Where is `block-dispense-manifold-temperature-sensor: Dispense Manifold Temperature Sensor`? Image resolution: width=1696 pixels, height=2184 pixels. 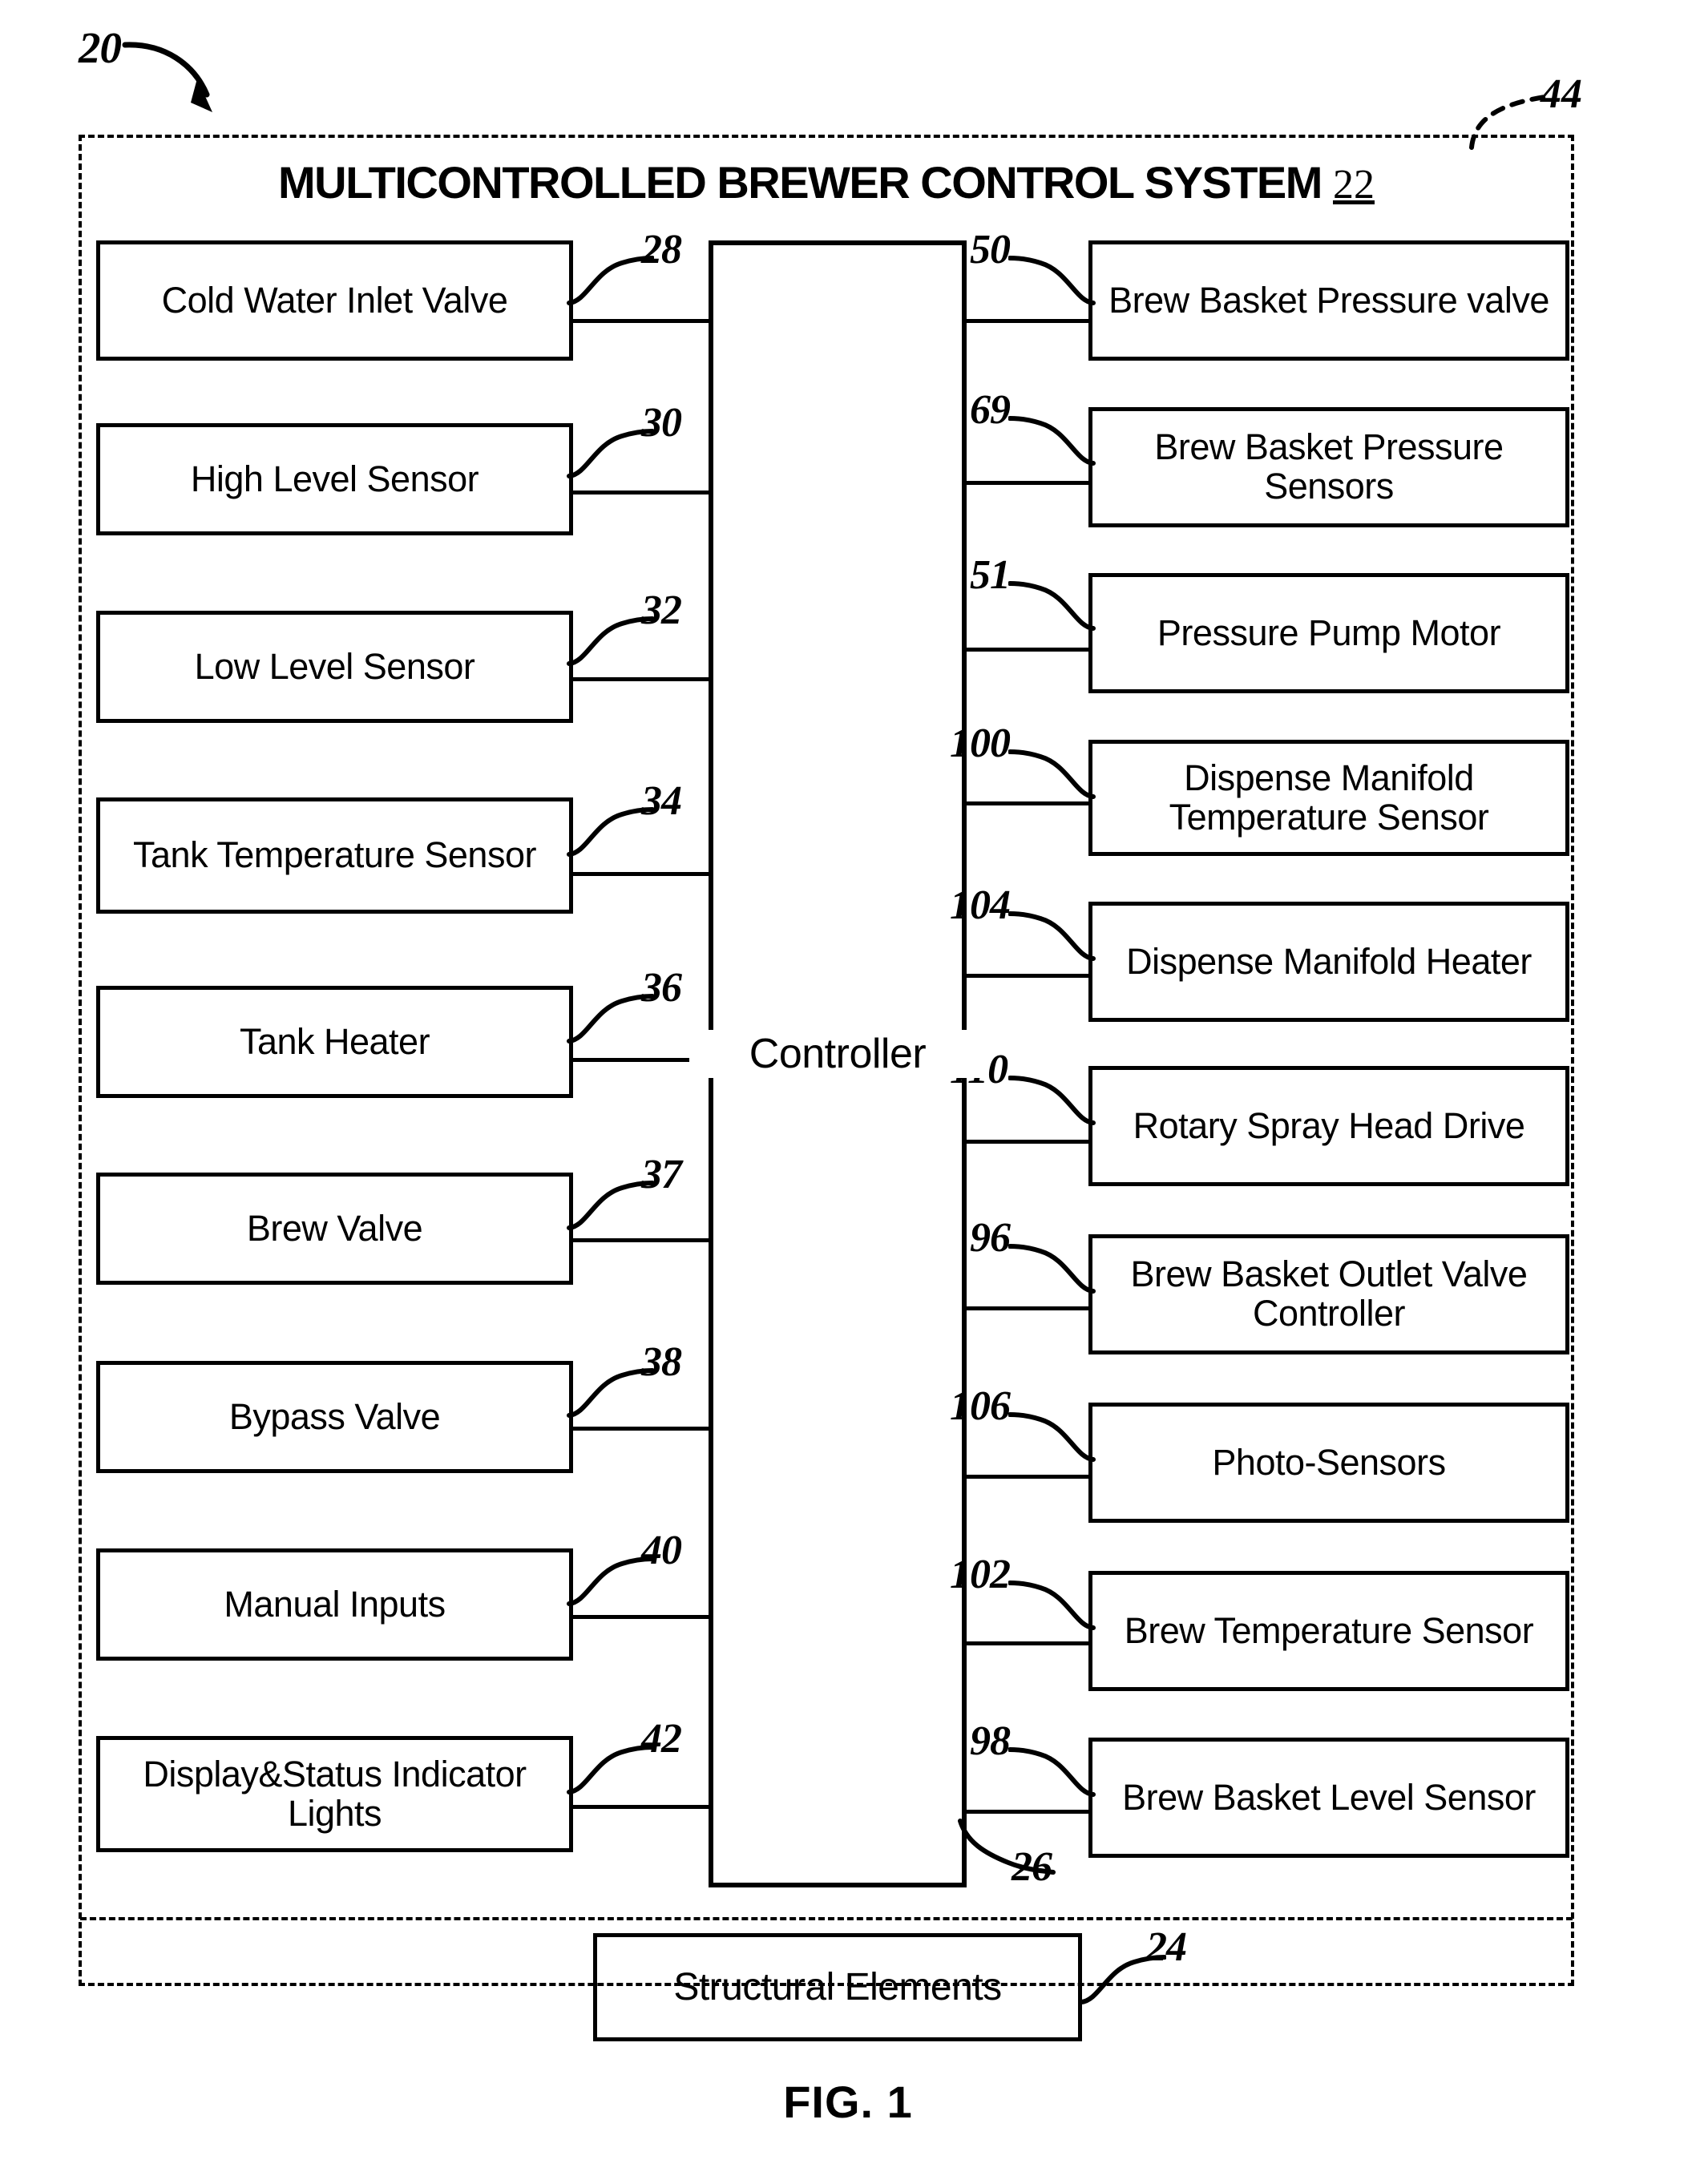 block-dispense-manifold-temperature-sensor: Dispense Manifold Temperature Sensor is located at coordinates (1328, 798).